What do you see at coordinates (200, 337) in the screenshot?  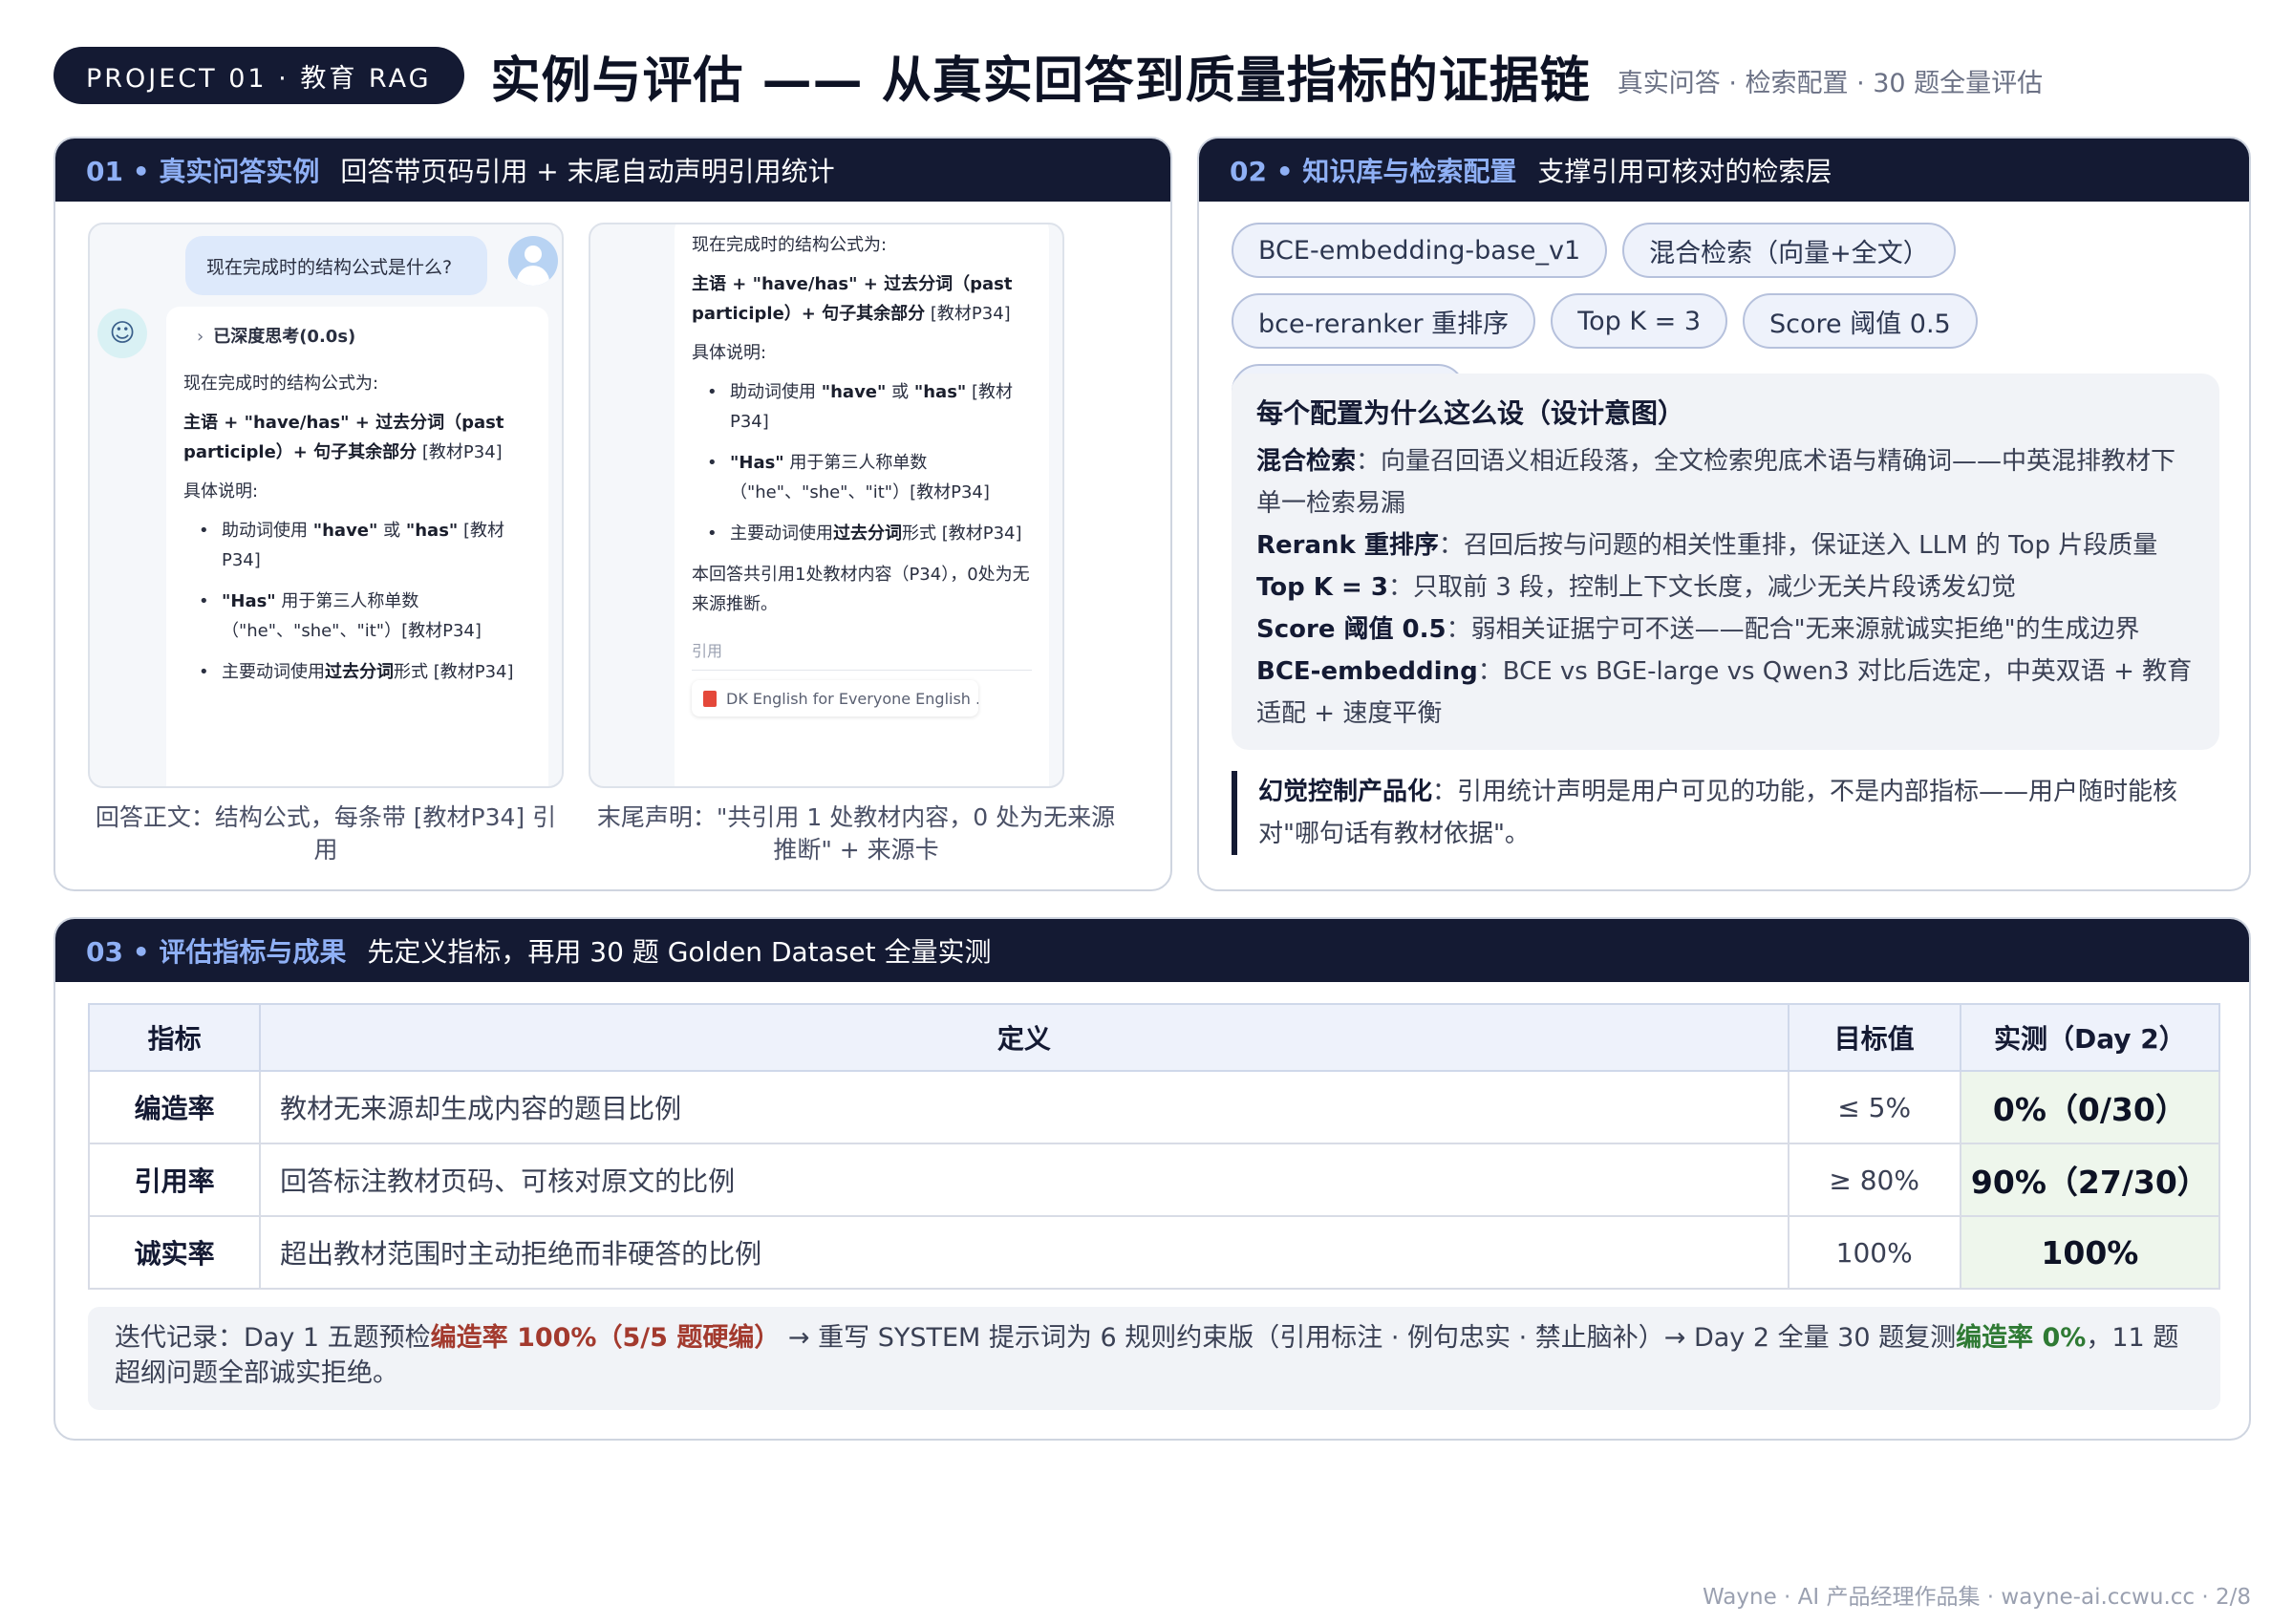 I see `chevron-right-icon: ›` at bounding box center [200, 337].